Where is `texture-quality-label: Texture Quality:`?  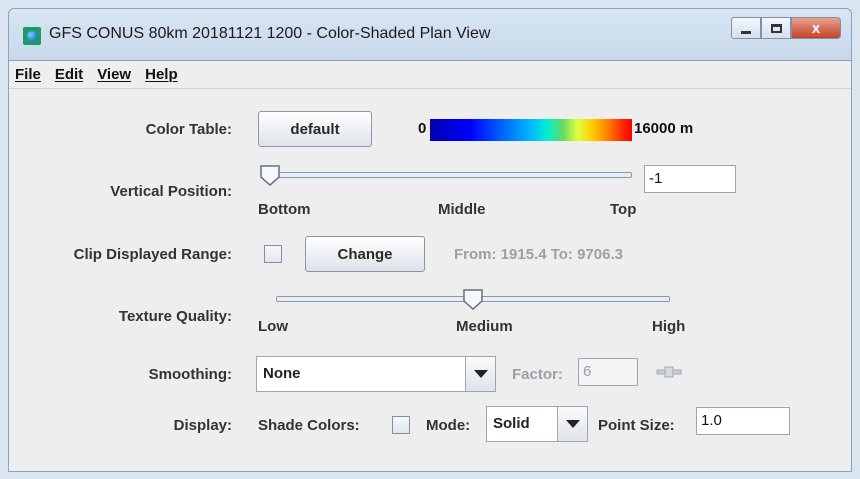 texture-quality-label: Texture Quality: is located at coordinates (175, 316).